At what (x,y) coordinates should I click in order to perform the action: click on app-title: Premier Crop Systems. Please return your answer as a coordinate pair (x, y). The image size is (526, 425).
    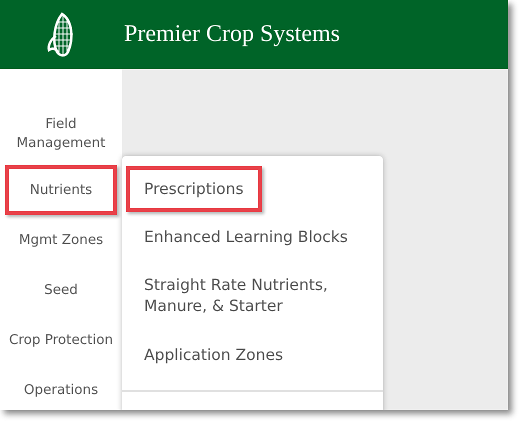
    Looking at the image, I should click on (232, 34).